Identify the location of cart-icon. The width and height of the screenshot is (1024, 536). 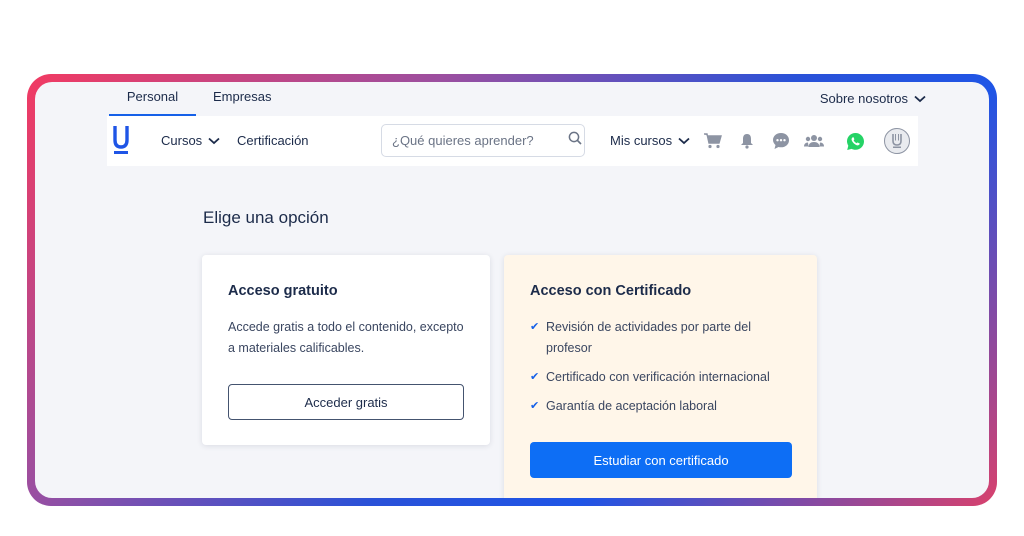
(713, 141).